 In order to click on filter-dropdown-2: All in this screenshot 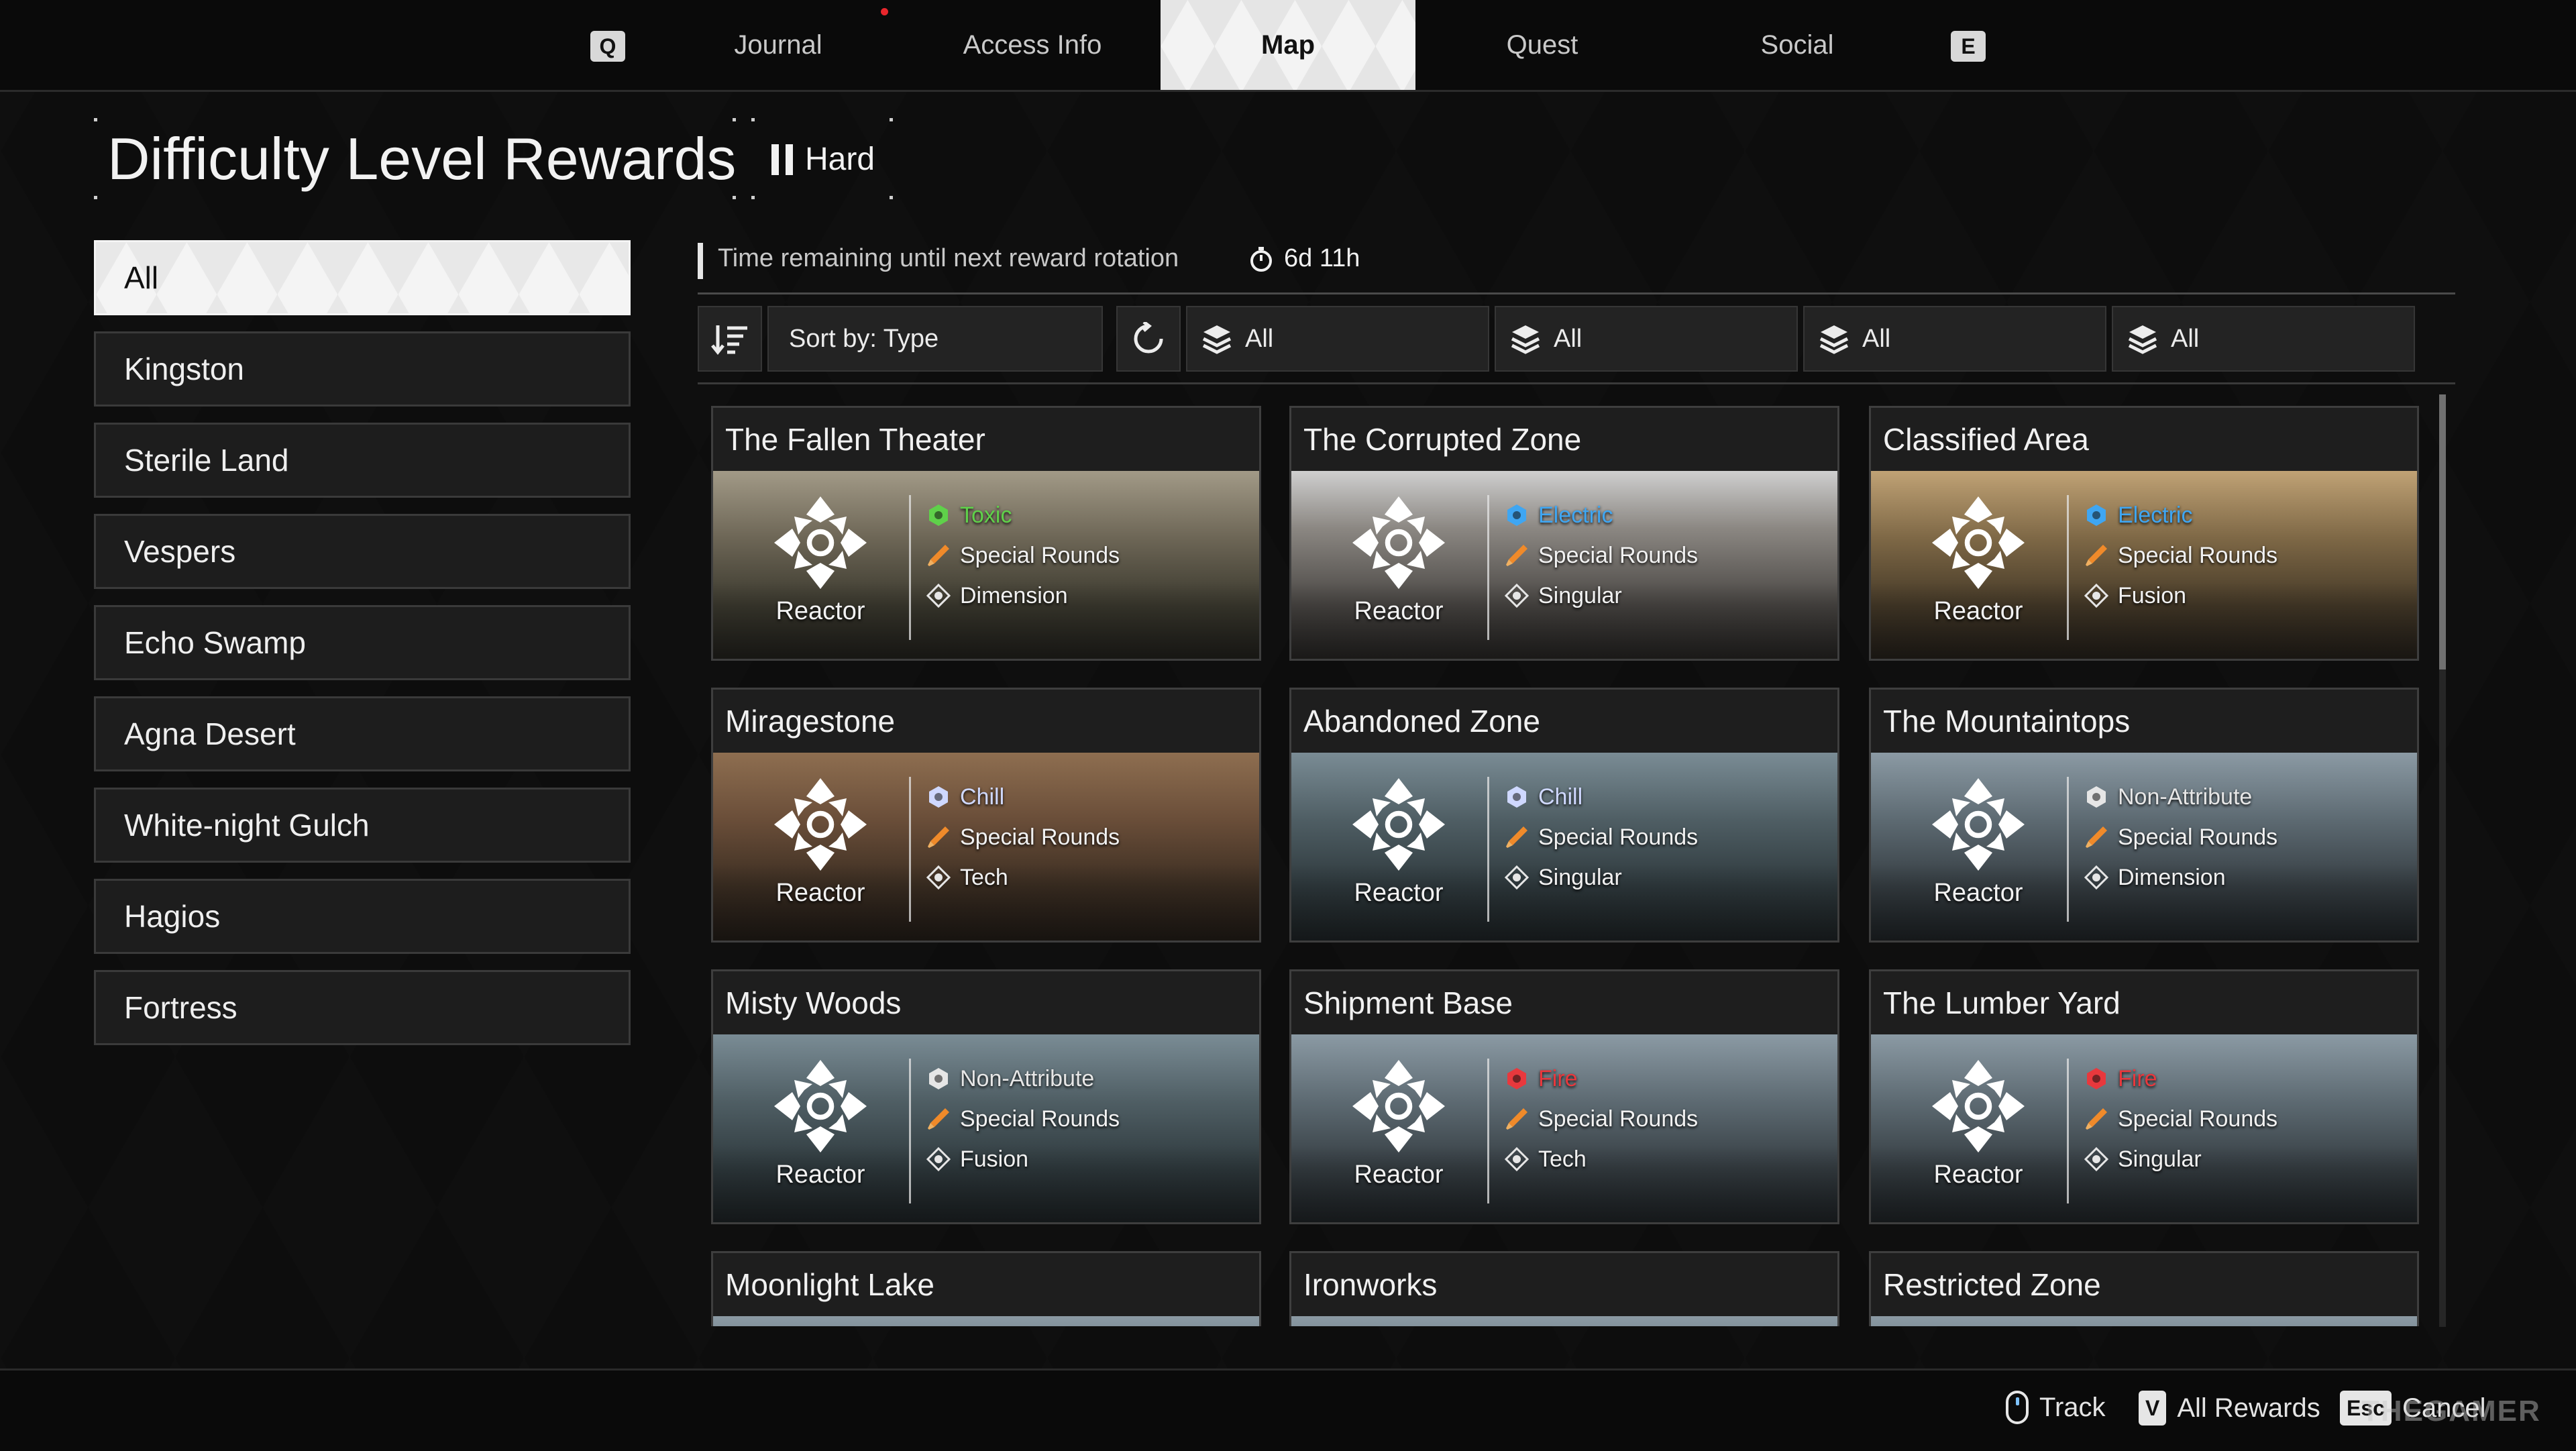, I will do `click(1646, 339)`.